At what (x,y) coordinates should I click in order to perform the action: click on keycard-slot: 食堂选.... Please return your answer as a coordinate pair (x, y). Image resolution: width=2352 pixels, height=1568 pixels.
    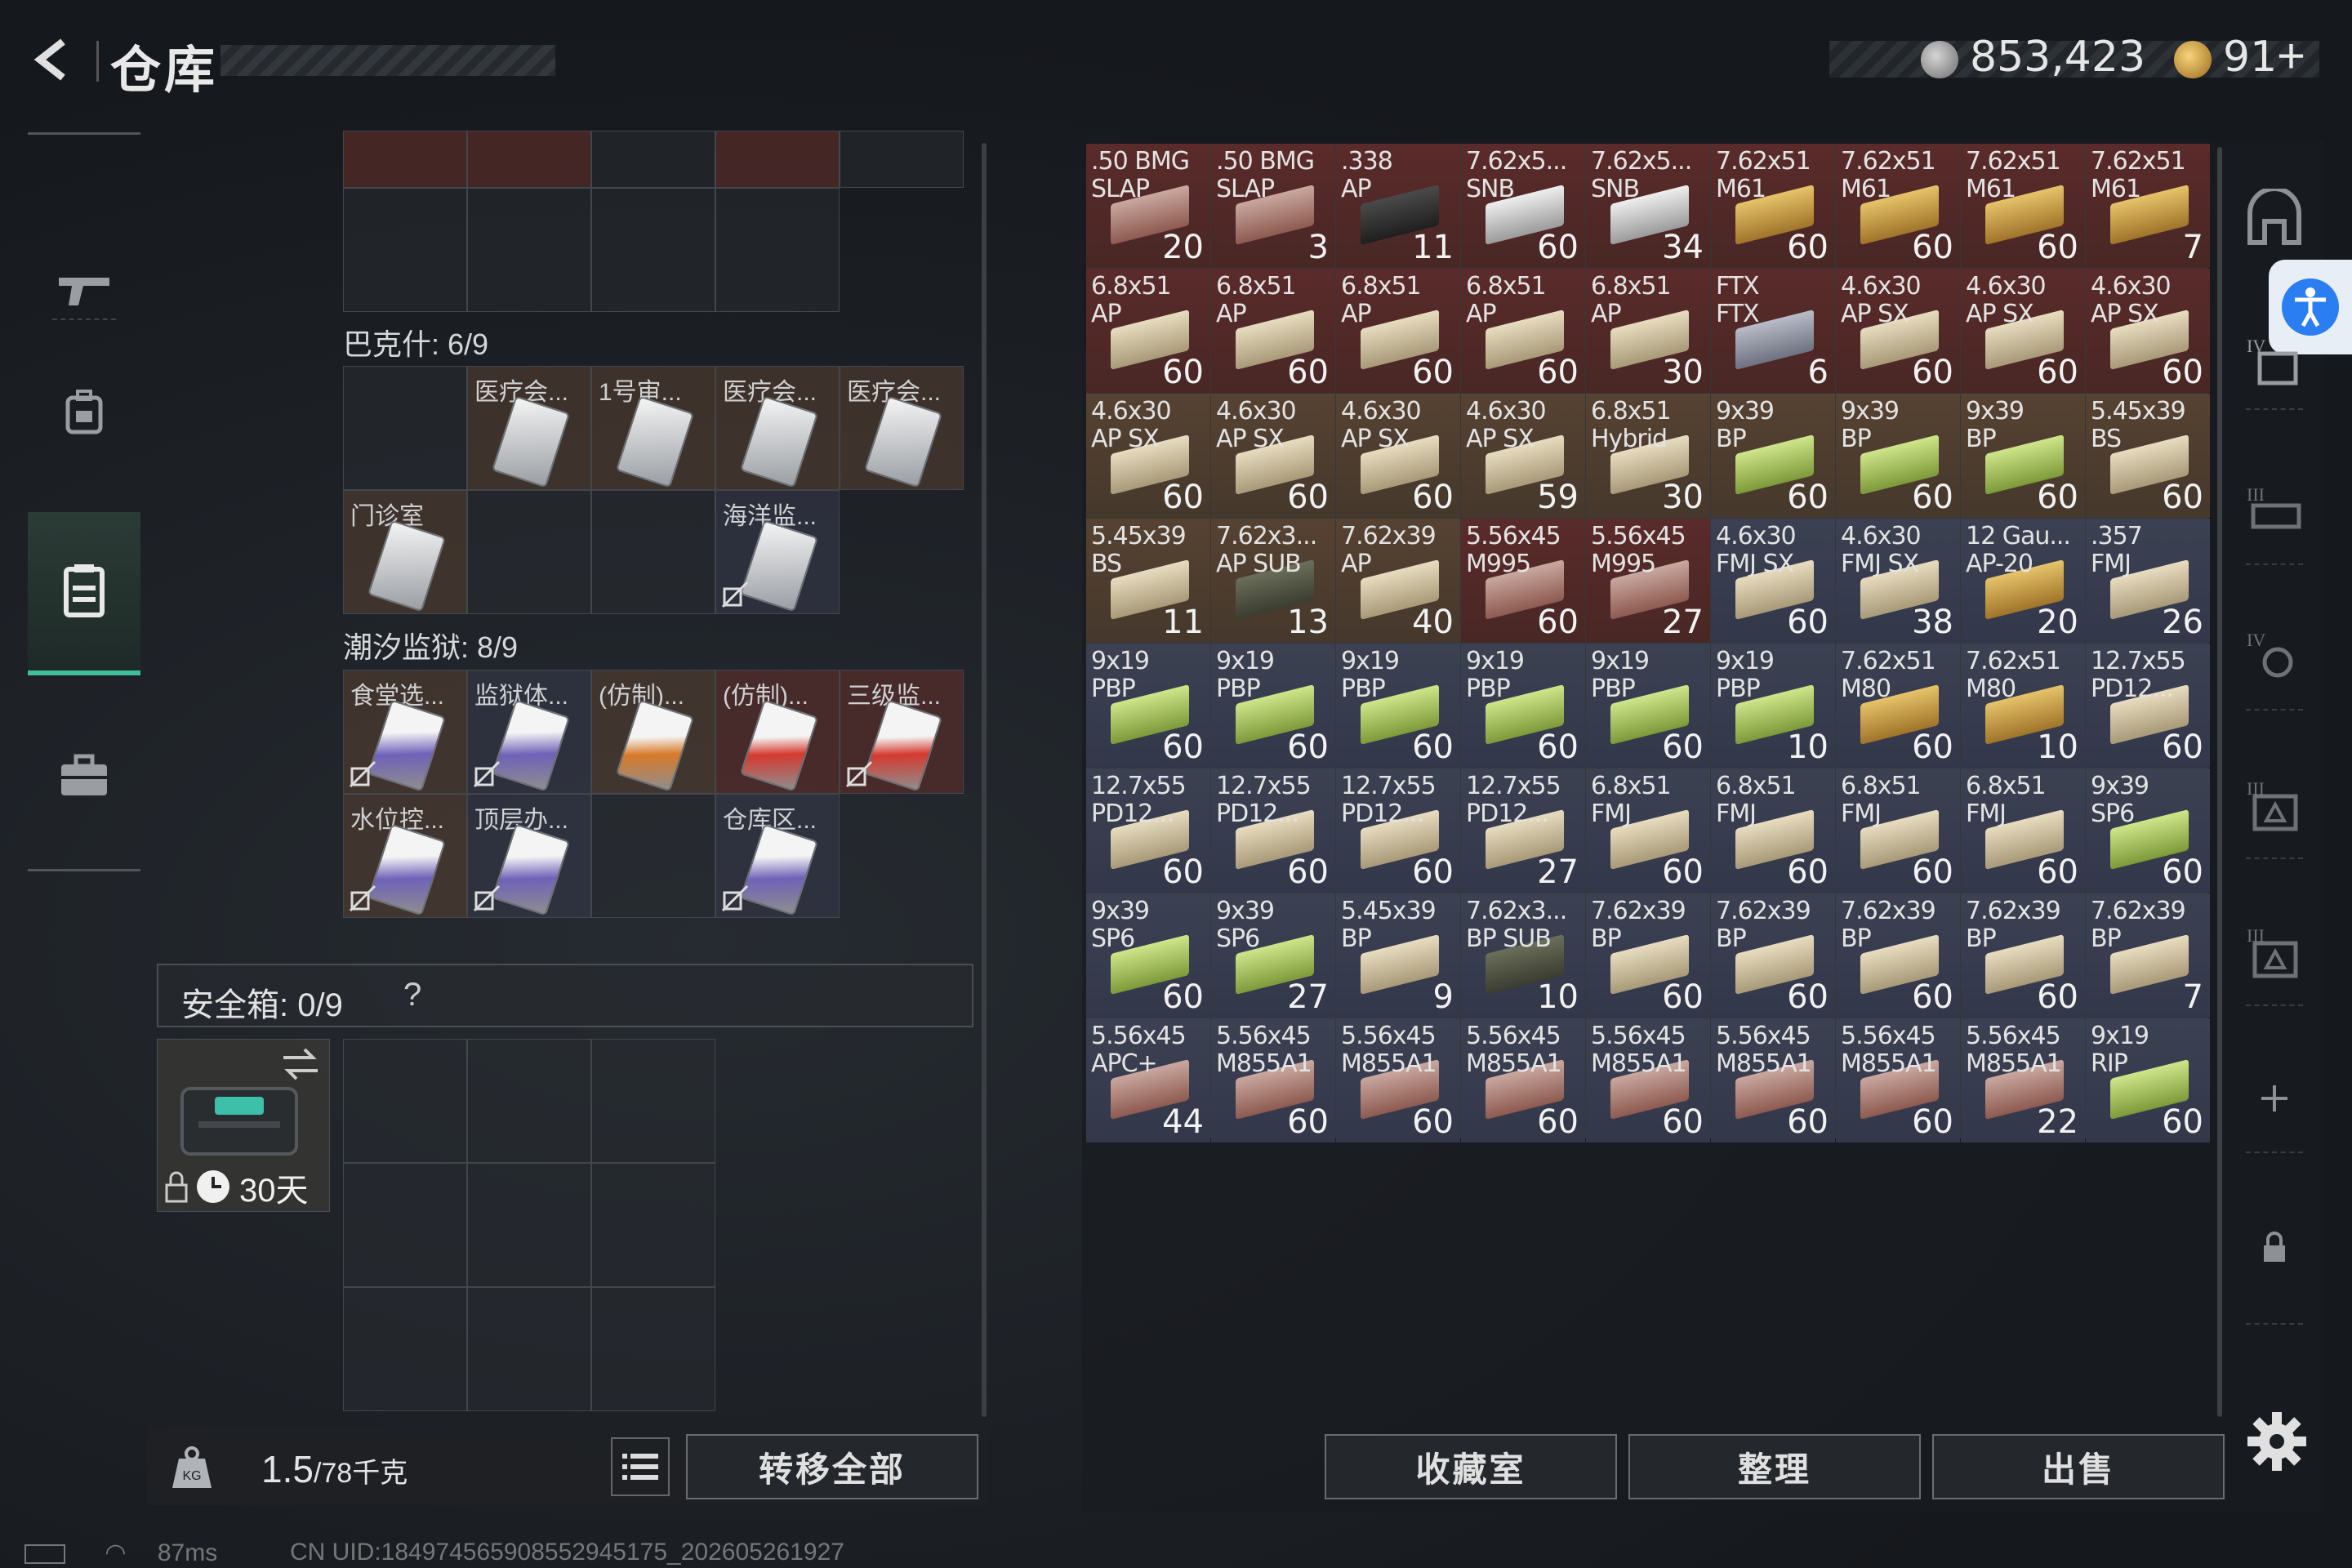
    Looking at the image, I should click on (405, 732).